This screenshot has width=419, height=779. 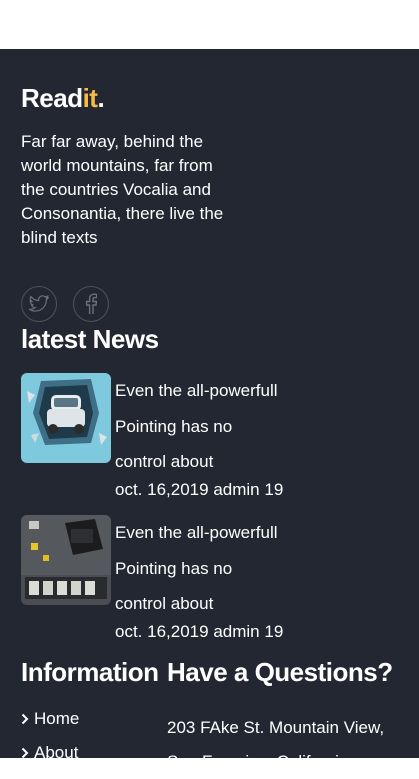 I want to click on footer-logo: Readit., so click(x=63, y=98).